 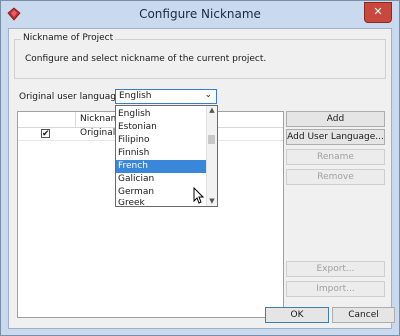 I want to click on group-title: Nickname of Project, so click(x=68, y=38).